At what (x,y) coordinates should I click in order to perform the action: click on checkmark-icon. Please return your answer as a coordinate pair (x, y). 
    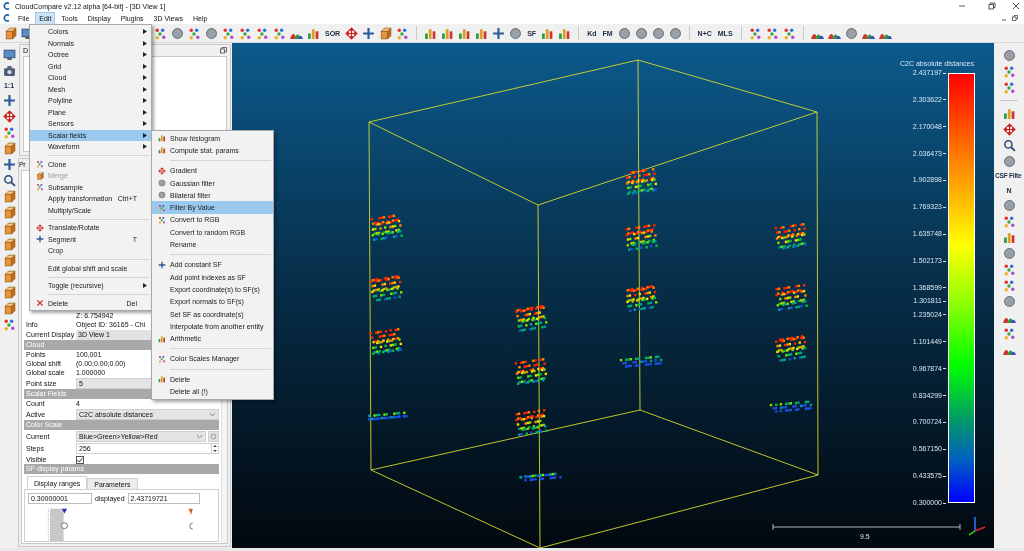
    Looking at the image, I should click on (80, 459).